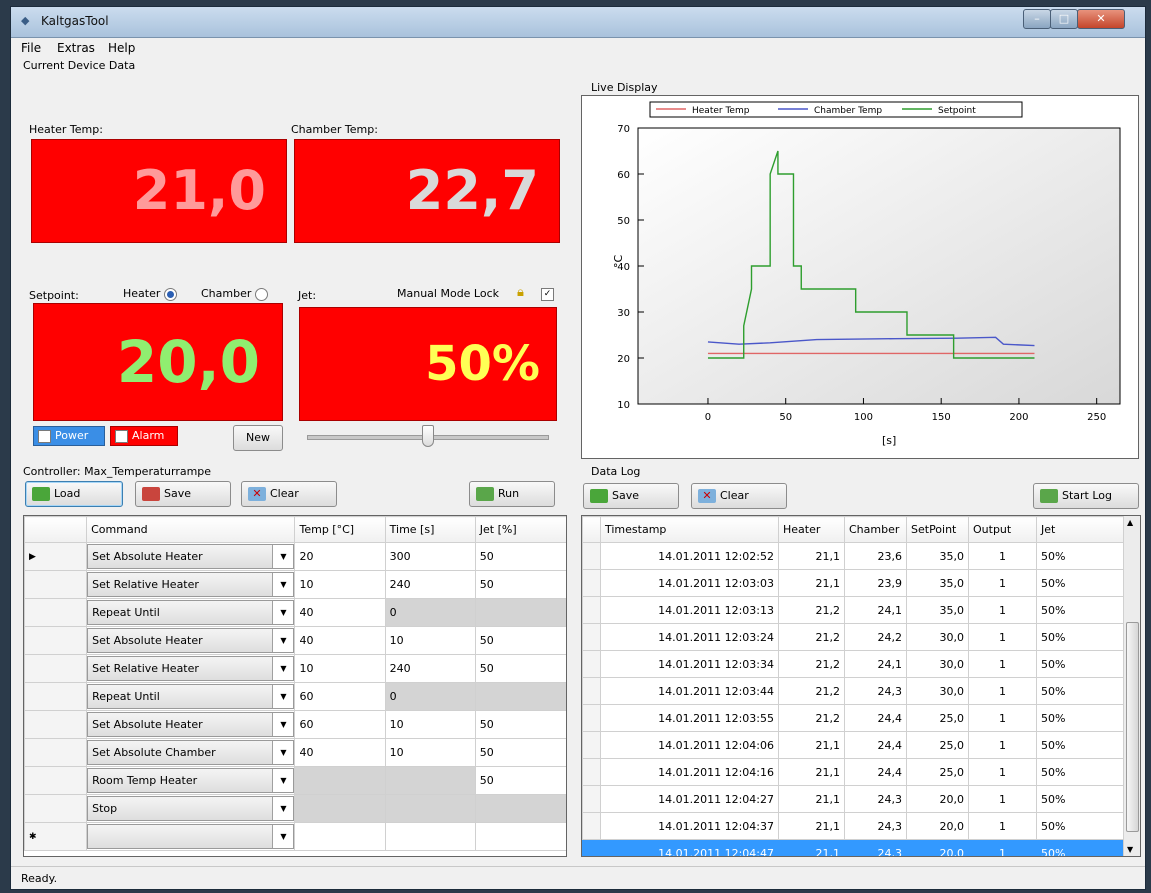 The height and width of the screenshot is (893, 1151). I want to click on time-cell: 240, so click(430, 584).